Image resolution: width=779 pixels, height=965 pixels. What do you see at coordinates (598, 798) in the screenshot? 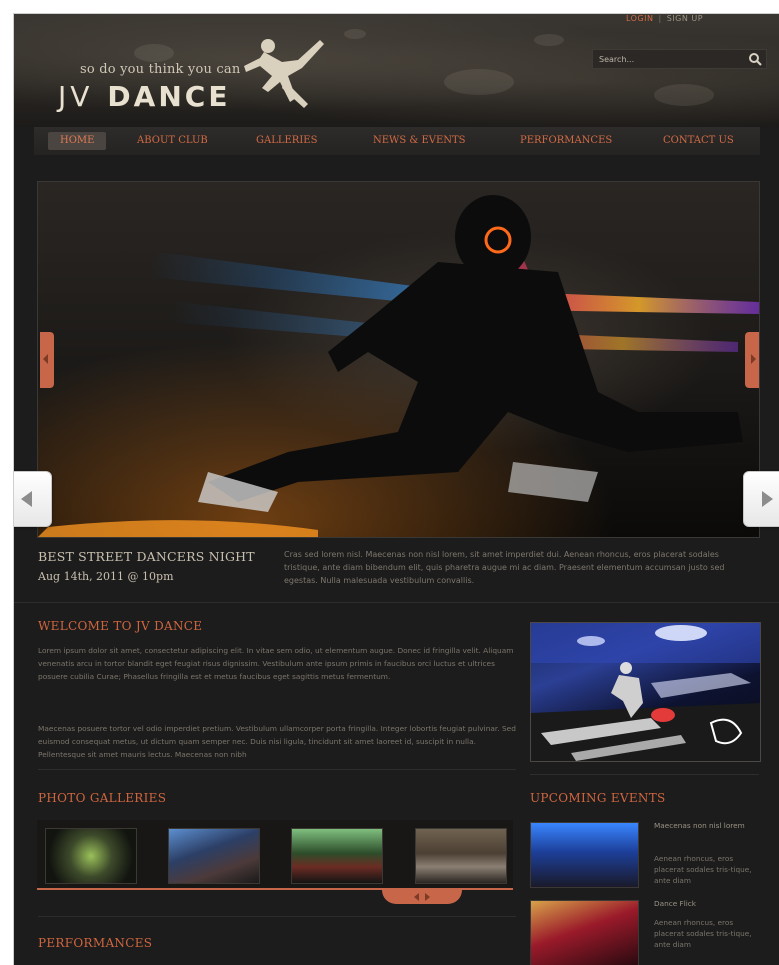
I see `upcoming-events-title: UPCOMING EVENTS` at bounding box center [598, 798].